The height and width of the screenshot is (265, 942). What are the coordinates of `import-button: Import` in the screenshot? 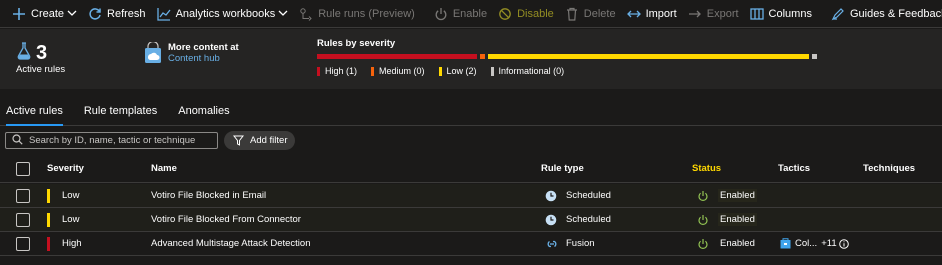 It's located at (651, 14).